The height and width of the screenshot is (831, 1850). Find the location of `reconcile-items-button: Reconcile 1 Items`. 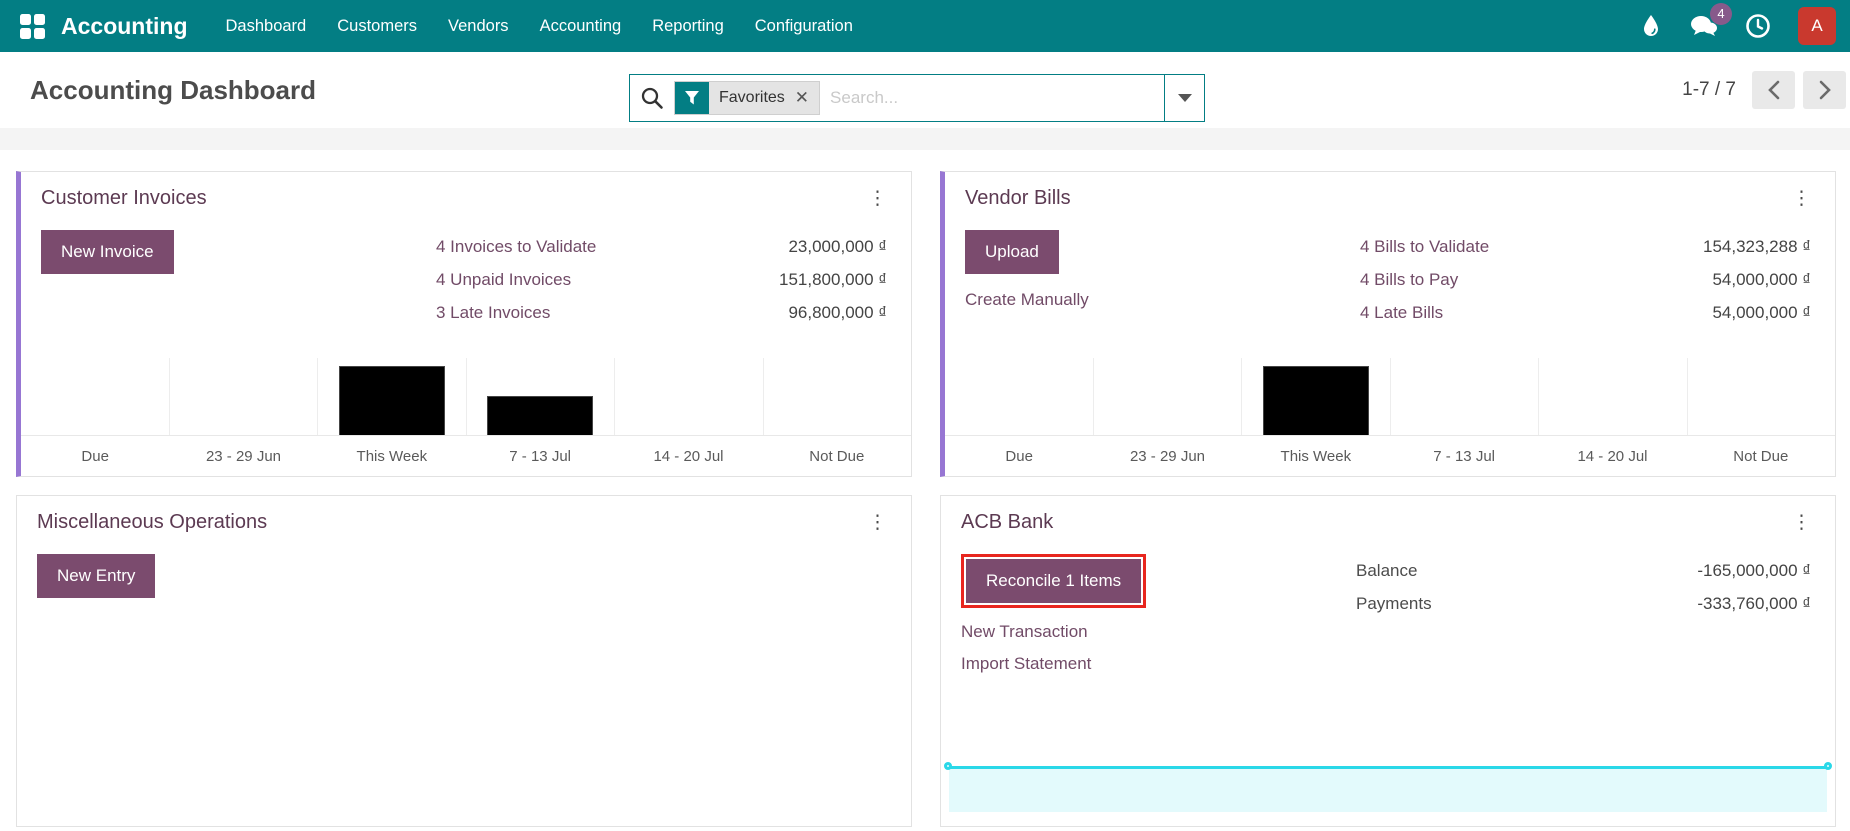

reconcile-items-button: Reconcile 1 Items is located at coordinates (1054, 581).